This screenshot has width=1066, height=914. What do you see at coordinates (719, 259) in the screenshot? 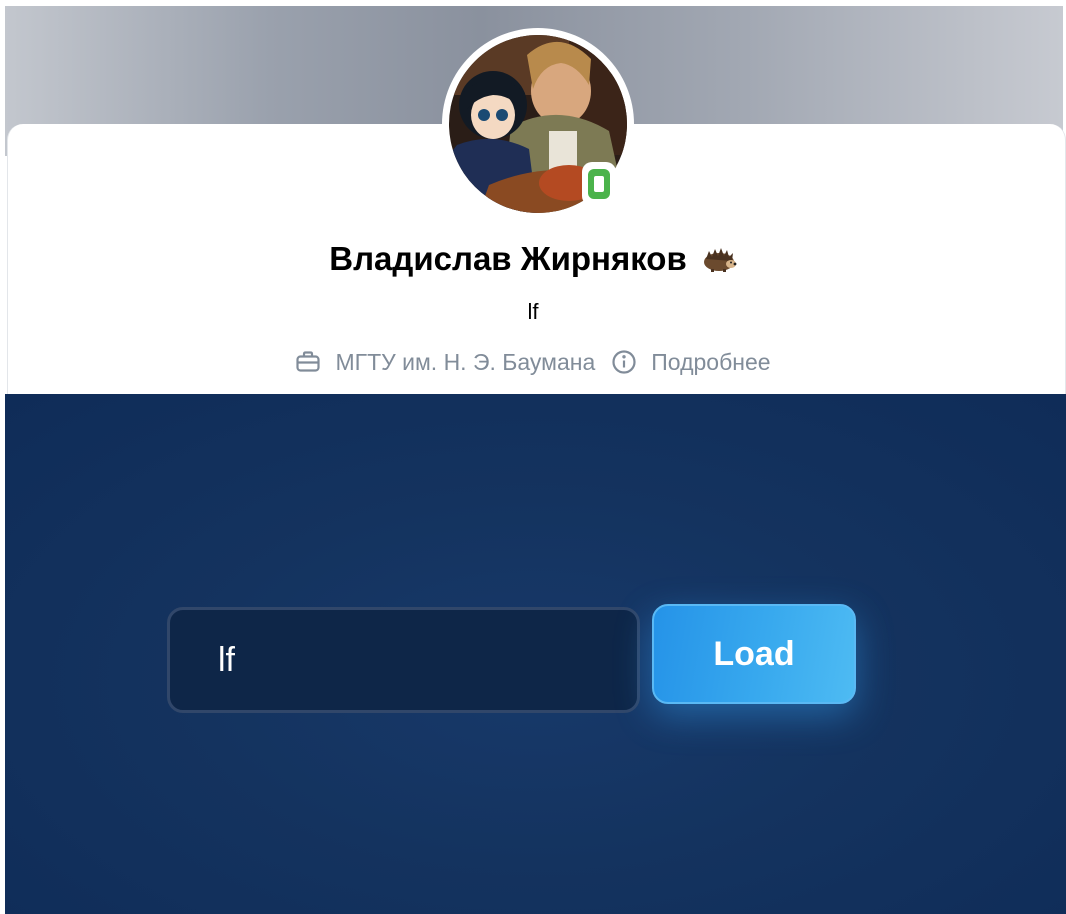
I see `hedgehog-emoji-icon` at bounding box center [719, 259].